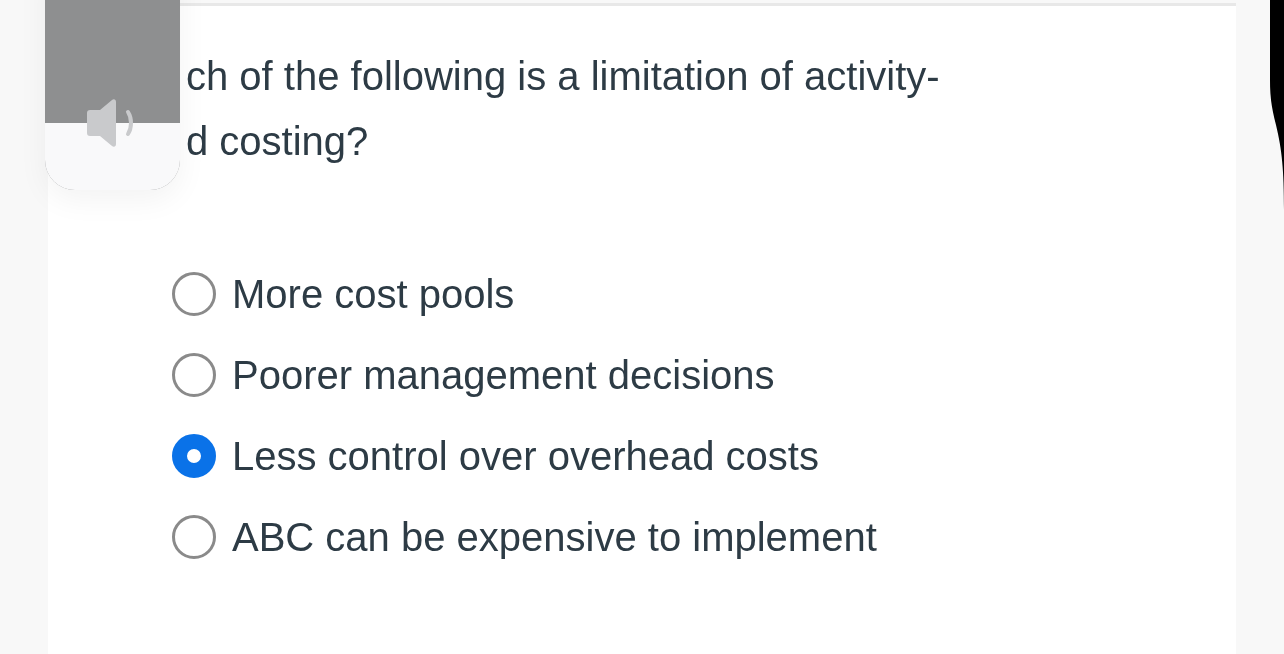 The height and width of the screenshot is (654, 1284). Describe the element at coordinates (278, 141) in the screenshot. I see `question-text: d costing?` at that location.